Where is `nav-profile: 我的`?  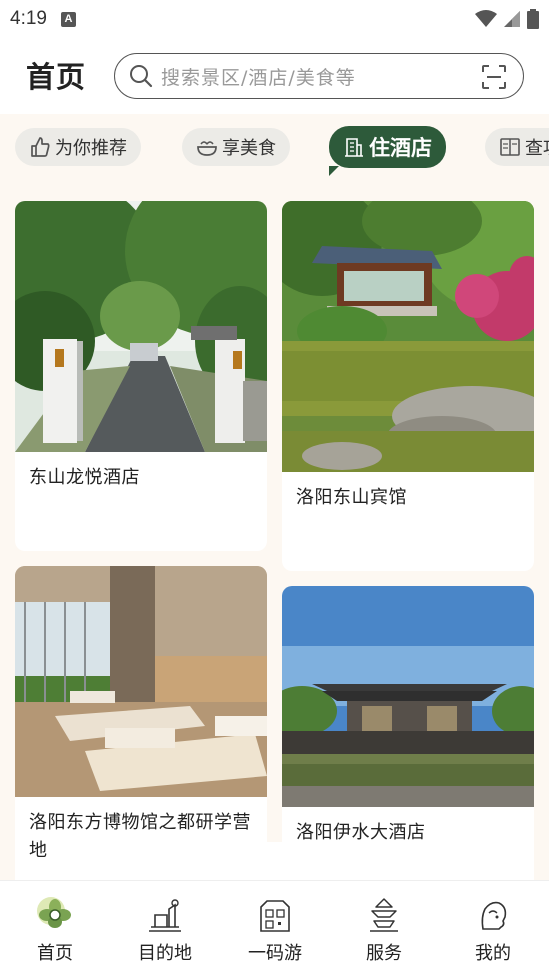 nav-profile: 我的 is located at coordinates (493, 930).